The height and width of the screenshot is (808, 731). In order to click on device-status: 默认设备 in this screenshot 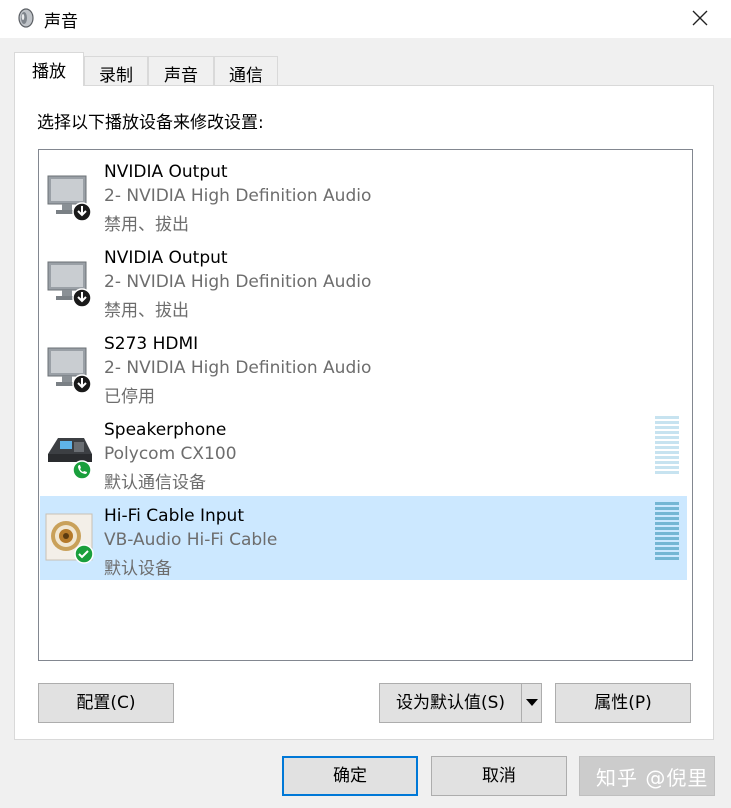, I will do `click(138, 569)`.